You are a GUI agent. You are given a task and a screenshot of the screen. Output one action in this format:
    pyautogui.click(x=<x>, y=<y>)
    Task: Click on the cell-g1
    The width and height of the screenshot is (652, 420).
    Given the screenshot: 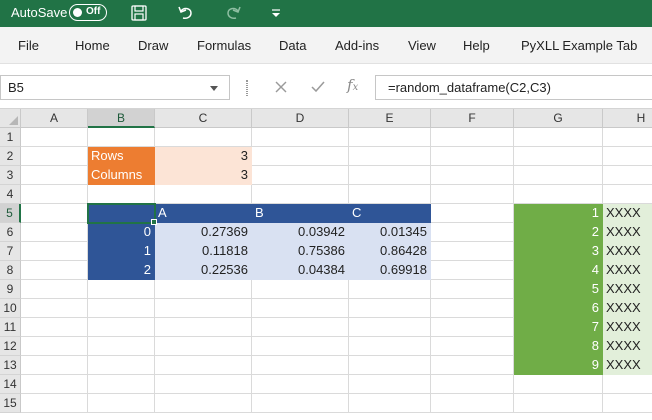 What is the action you would take?
    pyautogui.click(x=558, y=137)
    